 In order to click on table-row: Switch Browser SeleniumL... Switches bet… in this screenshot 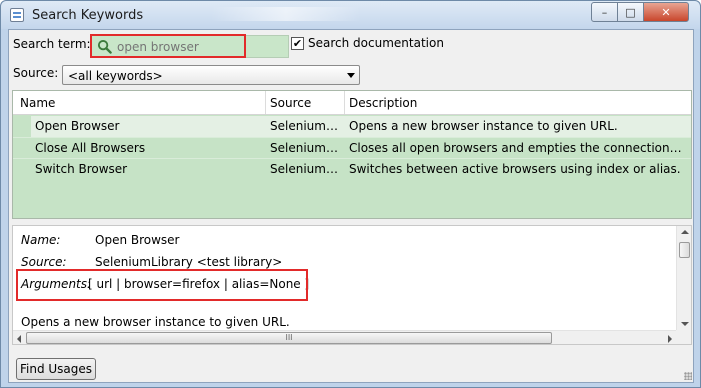, I will do `click(352, 168)`.